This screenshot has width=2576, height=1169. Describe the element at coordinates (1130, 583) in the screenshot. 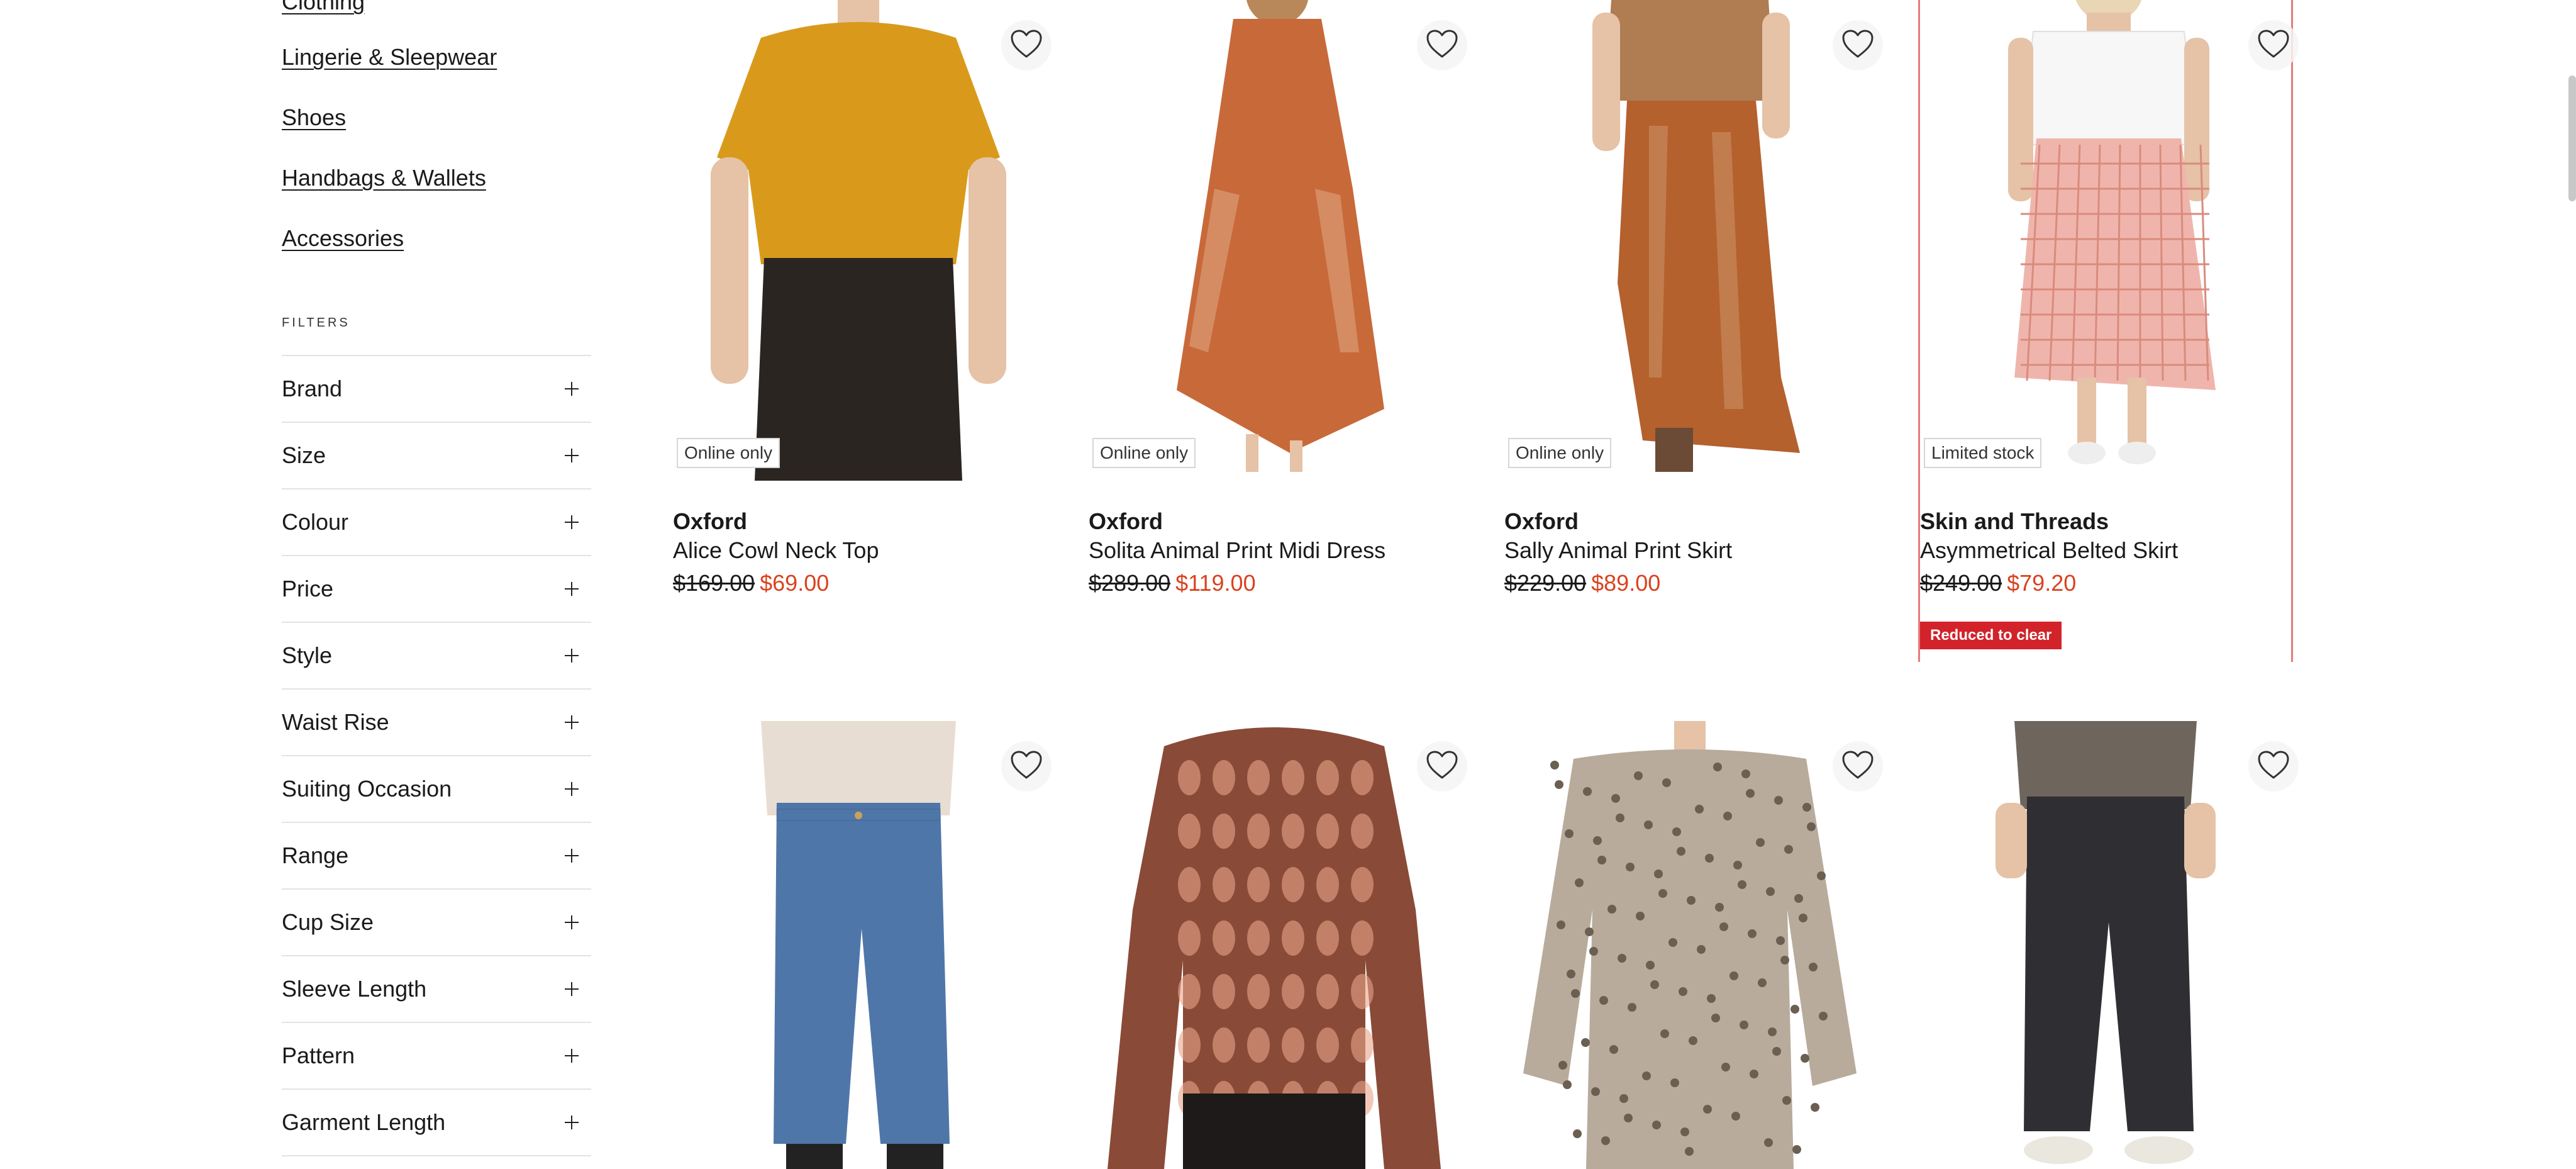

I see `was-price: $289.00` at that location.